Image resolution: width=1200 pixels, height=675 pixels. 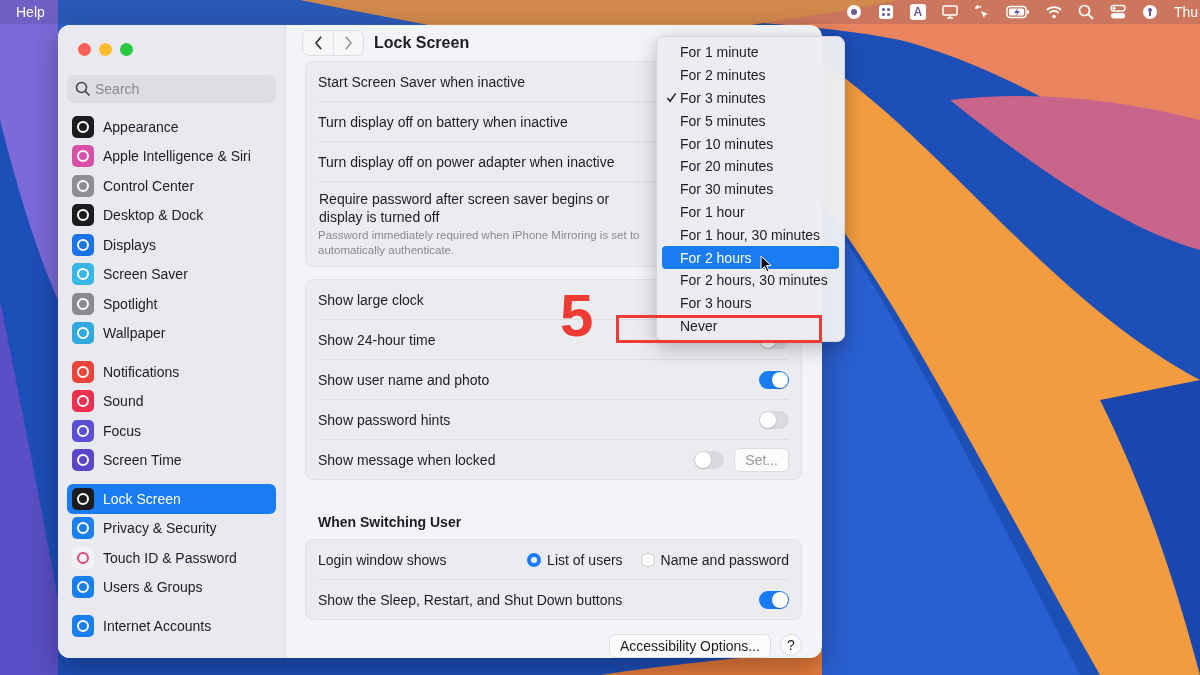 What do you see at coordinates (479, 243) in the screenshot?
I see `setting-note: Password immediately required when iPhone Mirroring is set to automatically authenticate.` at bounding box center [479, 243].